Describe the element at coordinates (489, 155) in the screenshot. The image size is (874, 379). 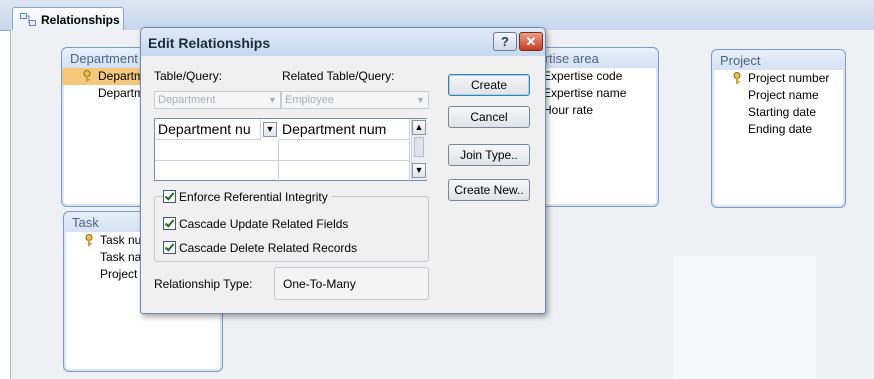
I see `join-type-button: Join Type..` at that location.